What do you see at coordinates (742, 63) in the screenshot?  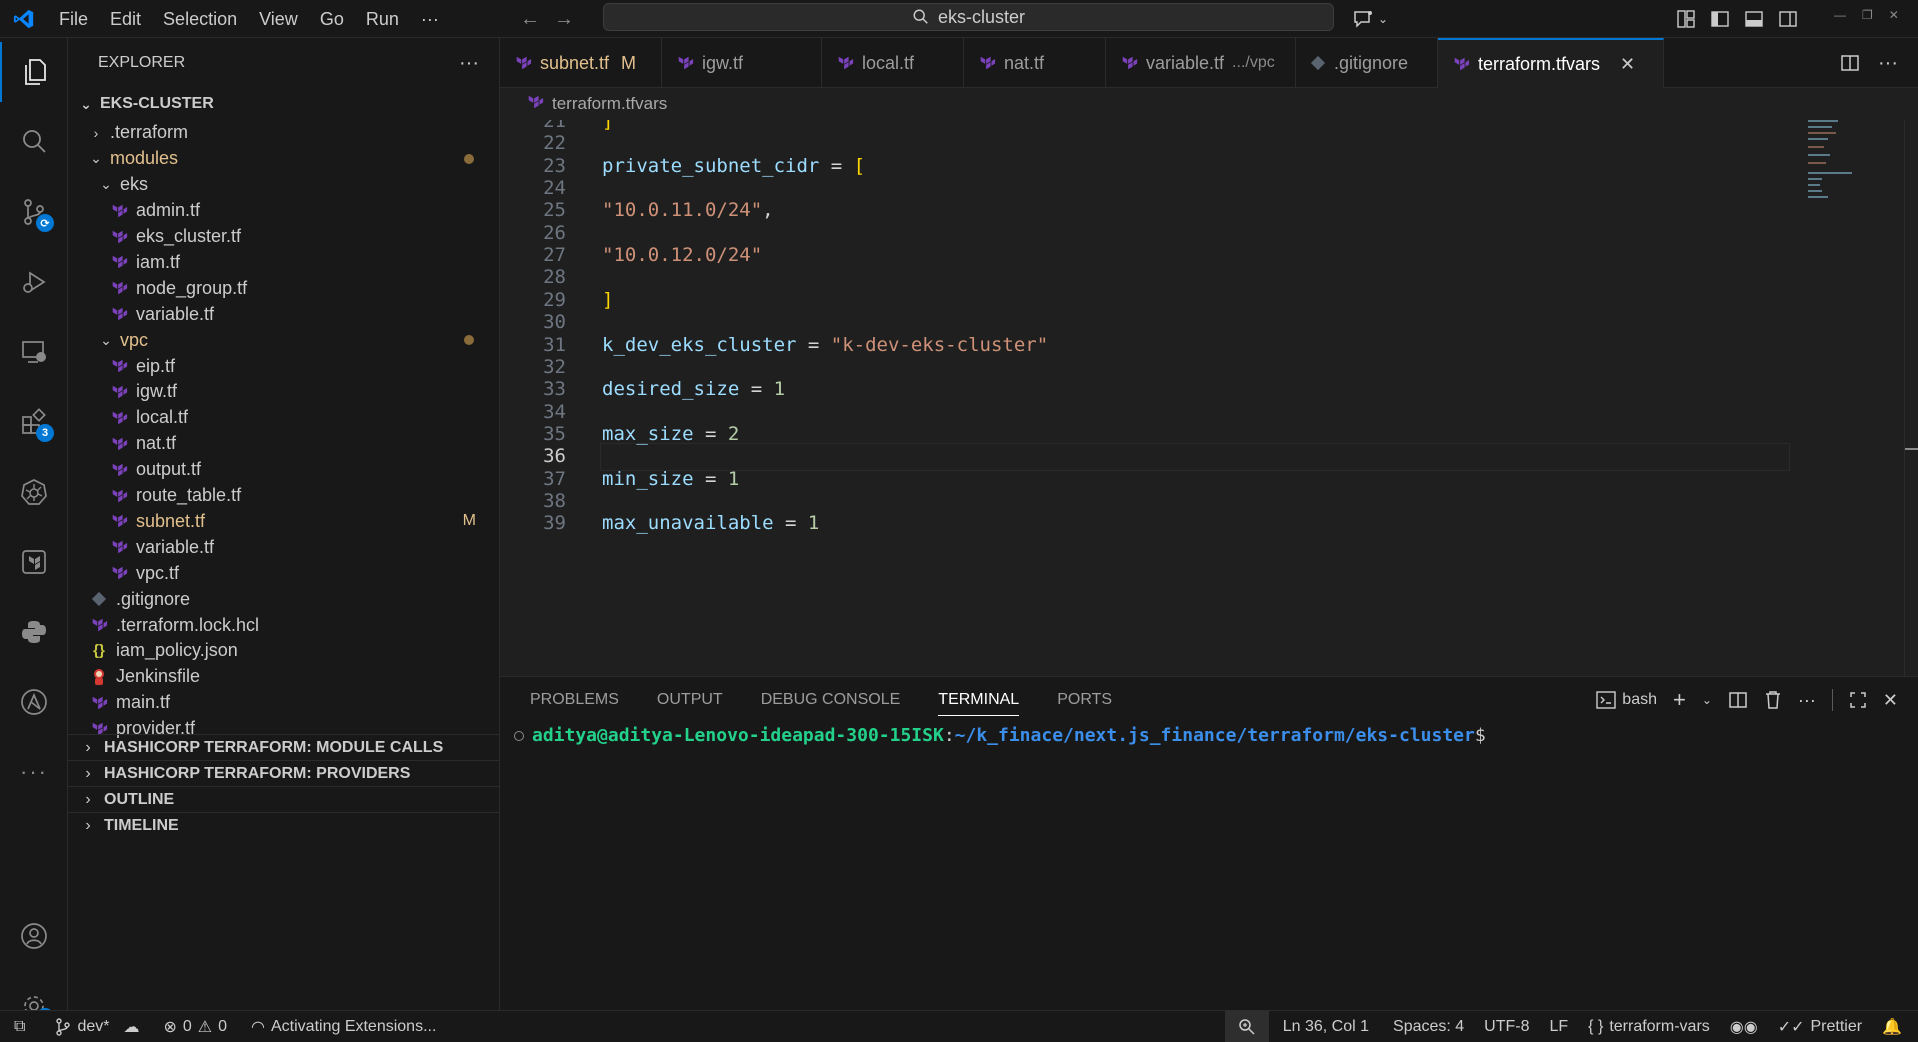 I see `tab: igw.tf` at bounding box center [742, 63].